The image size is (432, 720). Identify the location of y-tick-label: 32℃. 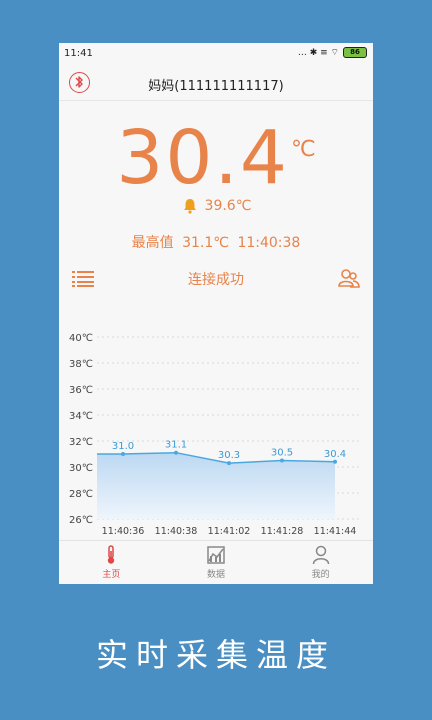
(81, 442).